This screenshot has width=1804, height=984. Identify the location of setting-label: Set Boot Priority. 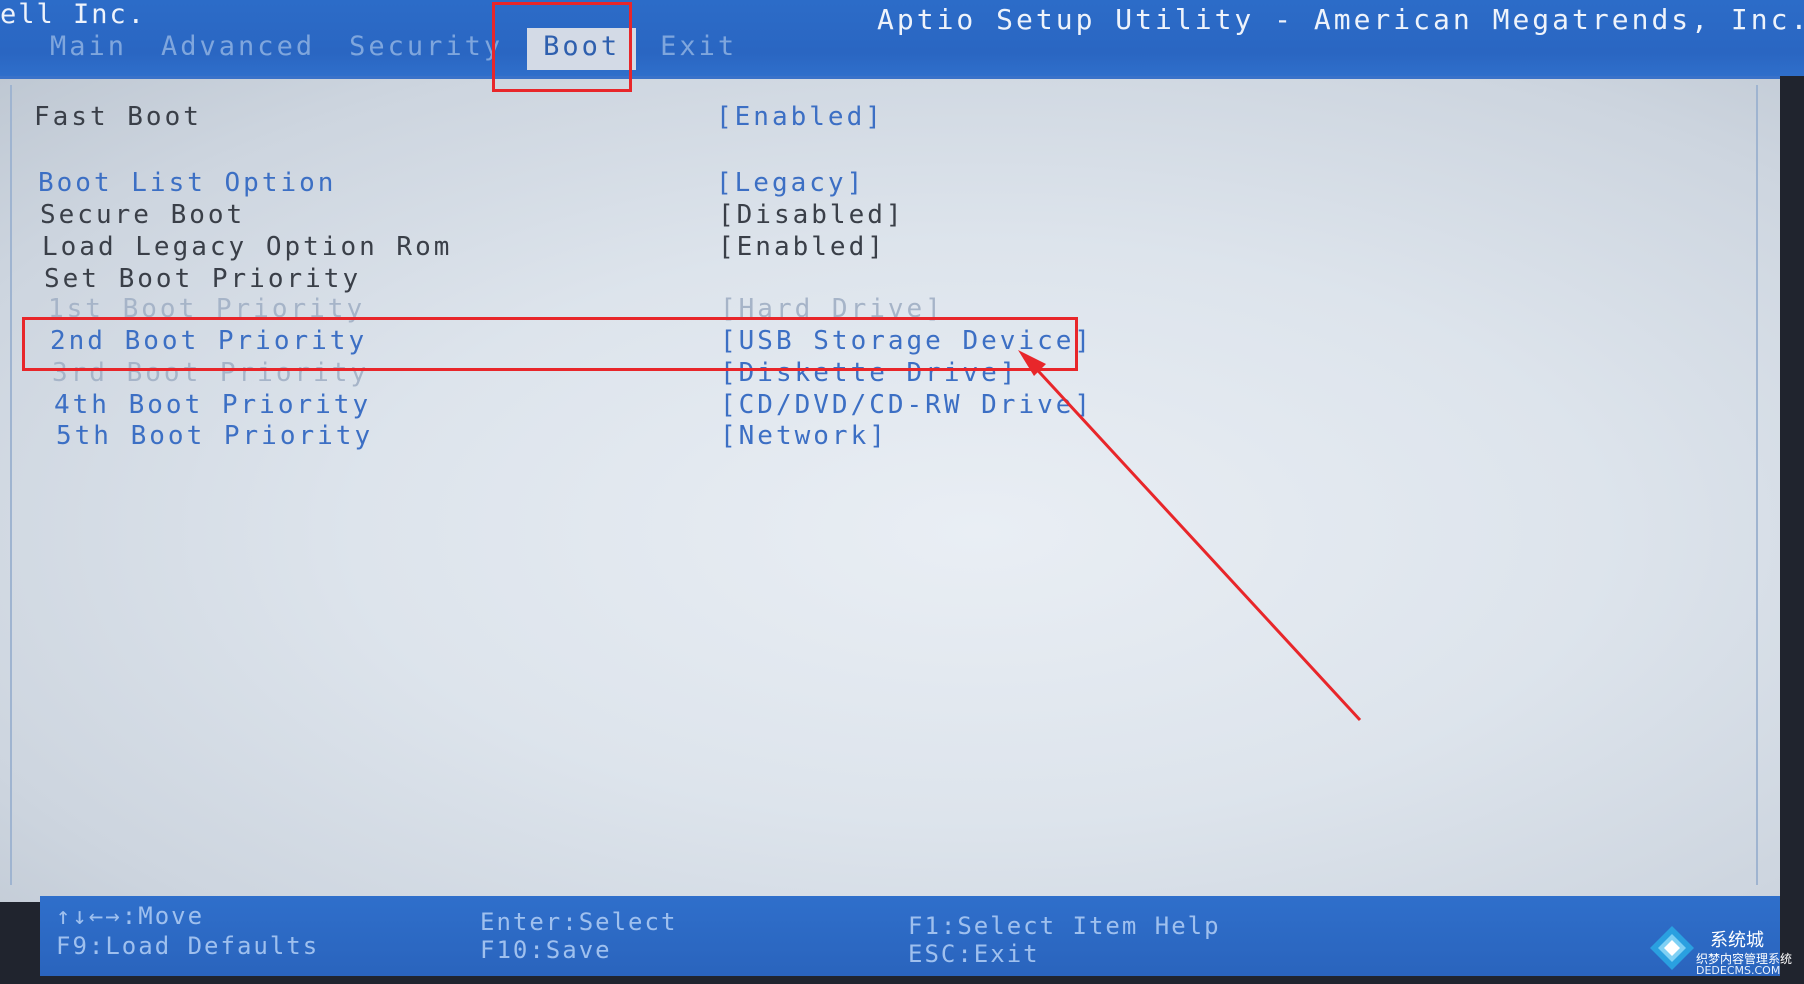
(203, 279).